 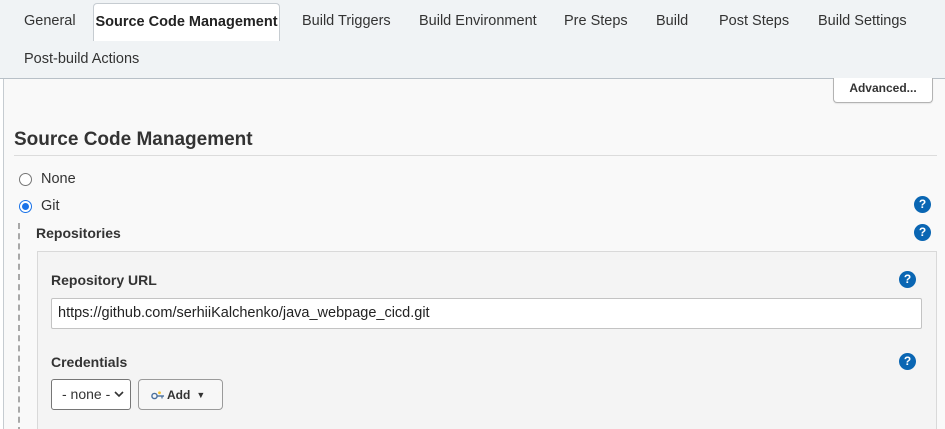 What do you see at coordinates (158, 395) in the screenshot?
I see `key-icon` at bounding box center [158, 395].